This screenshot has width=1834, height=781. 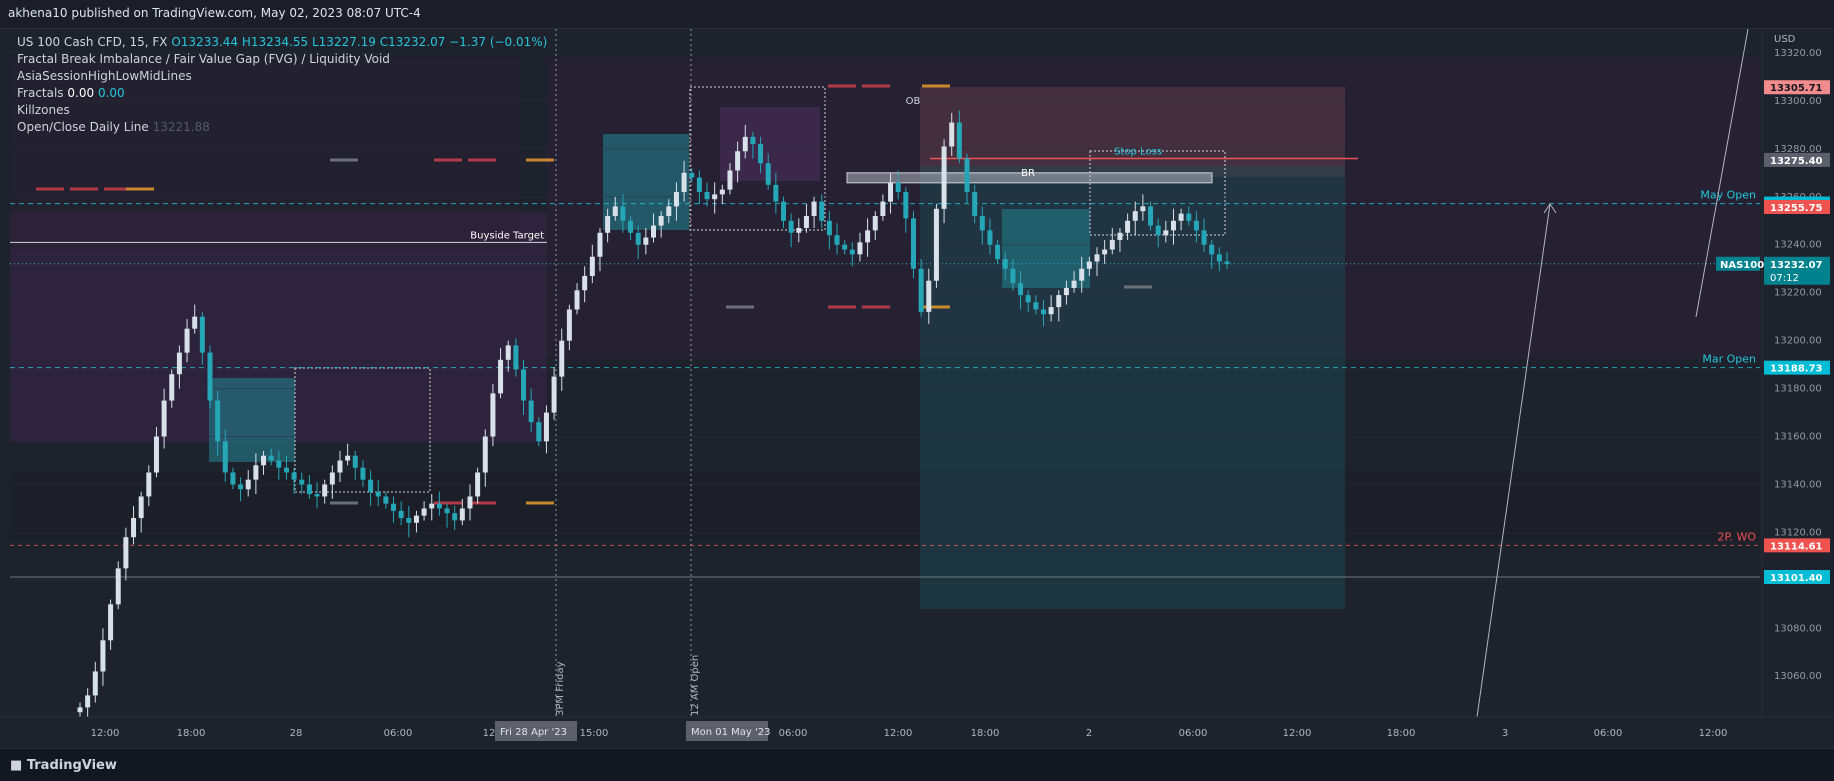 What do you see at coordinates (507, 235) in the screenshot?
I see `annotation-0: Buyside Target` at bounding box center [507, 235].